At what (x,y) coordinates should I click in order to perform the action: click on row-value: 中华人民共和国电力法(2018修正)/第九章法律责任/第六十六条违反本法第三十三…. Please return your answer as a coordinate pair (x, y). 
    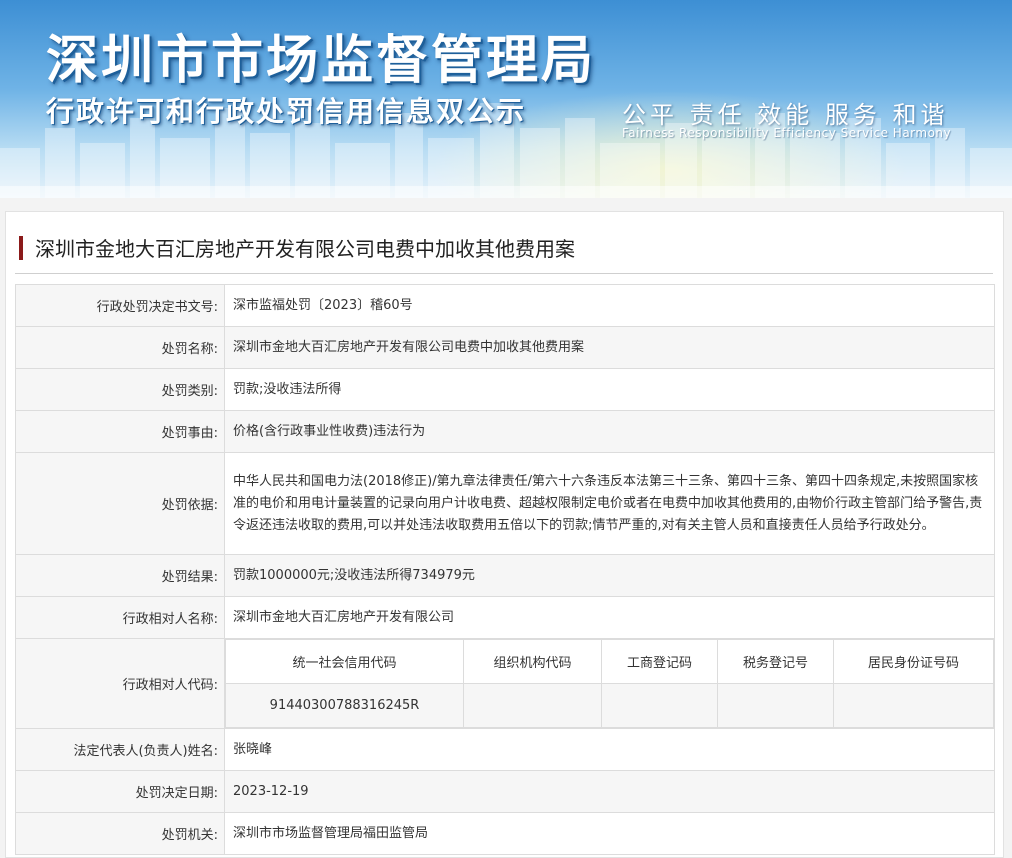
    Looking at the image, I should click on (609, 503).